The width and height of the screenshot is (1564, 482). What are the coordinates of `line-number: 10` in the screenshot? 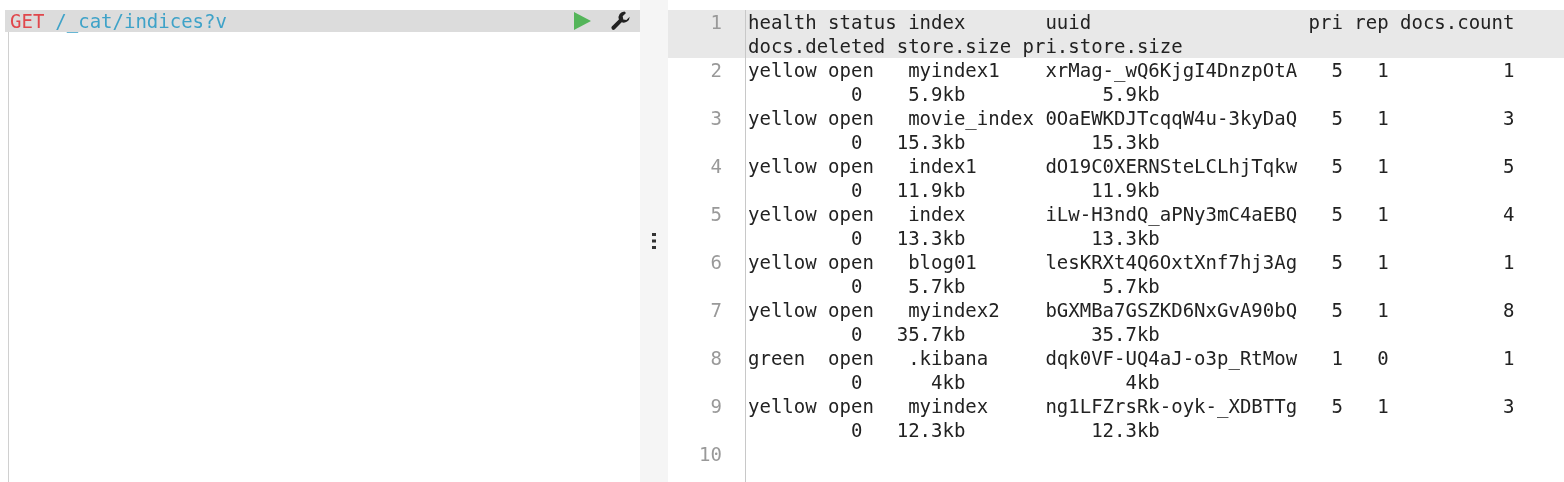 It's located at (710, 454).